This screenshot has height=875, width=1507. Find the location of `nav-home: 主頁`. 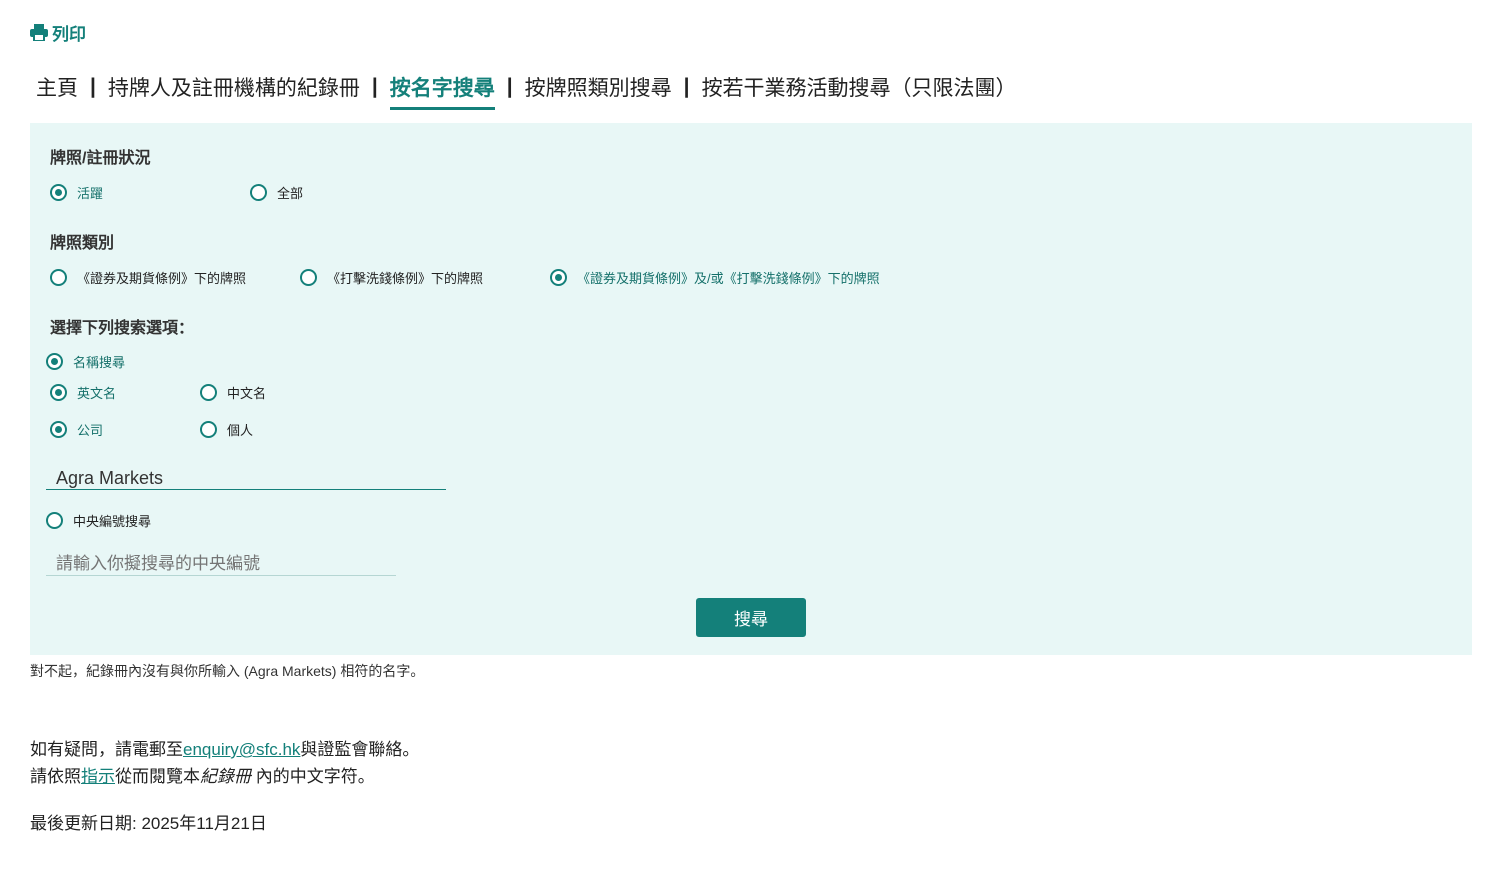

nav-home: 主頁 is located at coordinates (57, 87).